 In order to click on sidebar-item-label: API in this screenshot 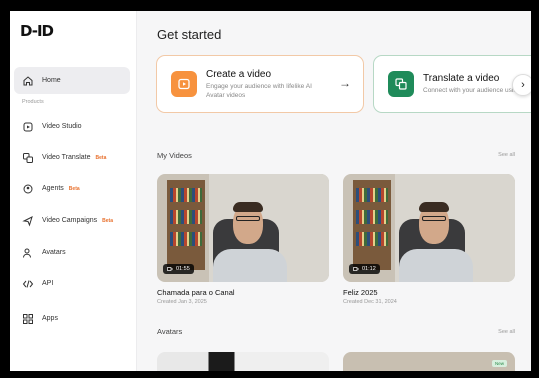, I will do `click(48, 283)`.